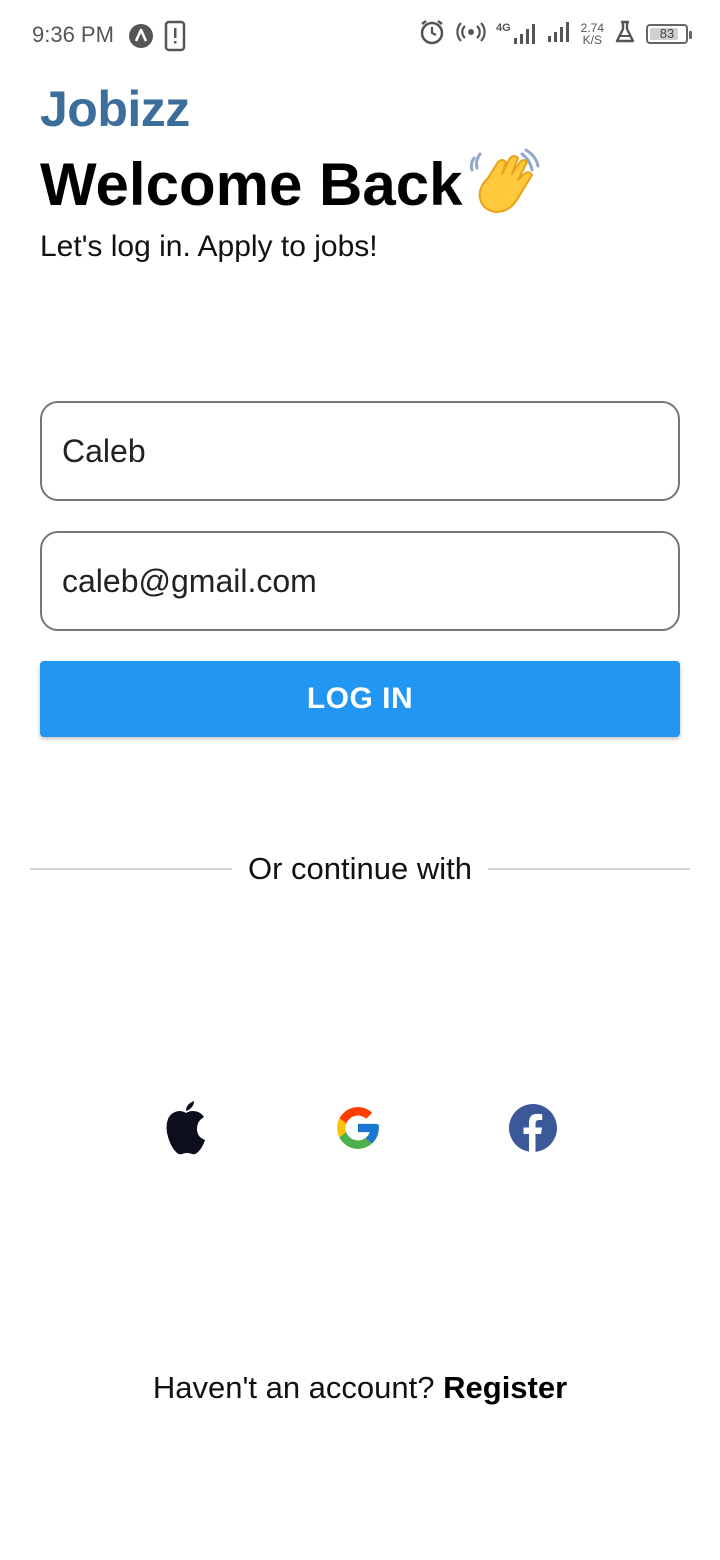  Describe the element at coordinates (115, 109) in the screenshot. I see `brand-logo-text: Jobizz` at that location.